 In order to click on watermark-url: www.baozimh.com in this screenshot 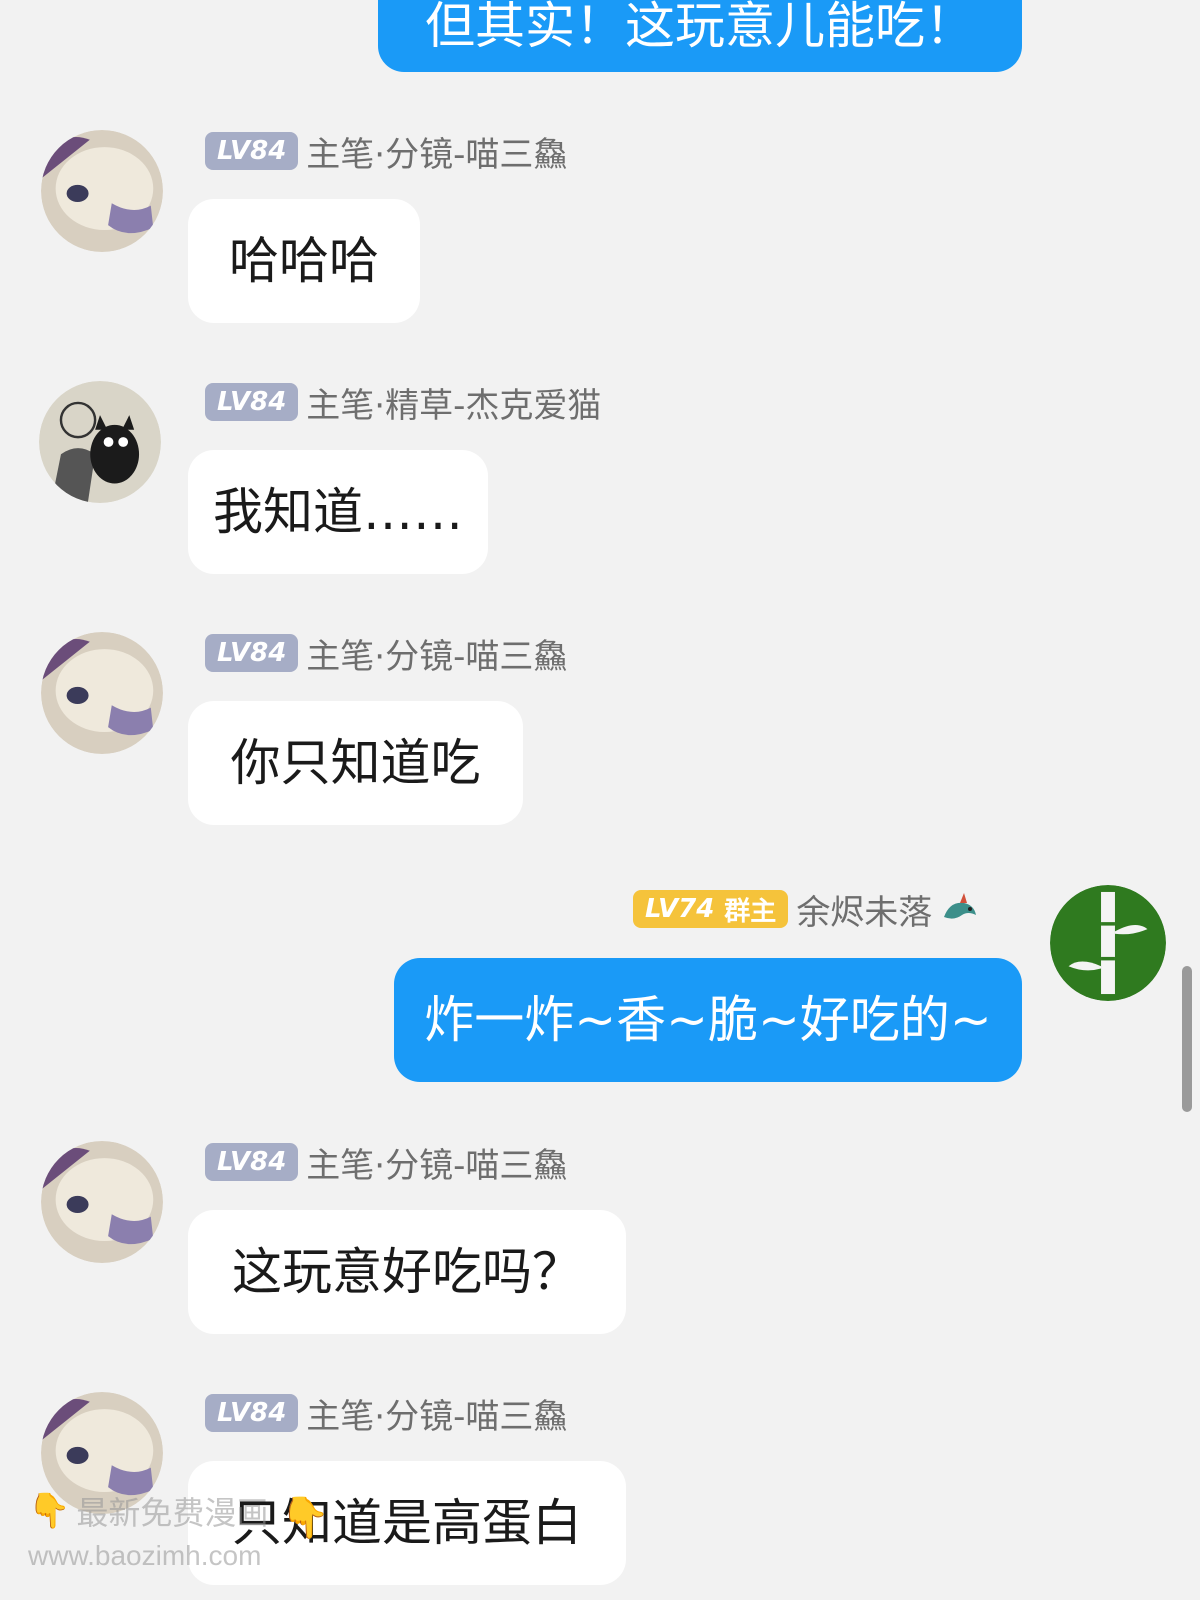, I will do `click(145, 1555)`.